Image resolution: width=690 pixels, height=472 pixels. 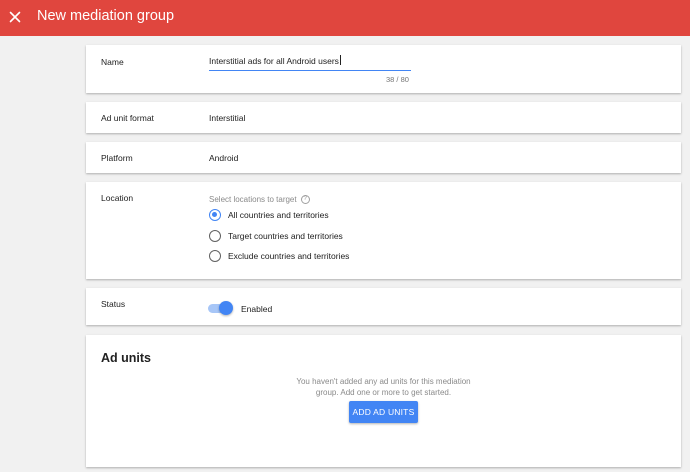 I want to click on radio-exclude-countries: Exclude countries and territories, so click(x=279, y=256).